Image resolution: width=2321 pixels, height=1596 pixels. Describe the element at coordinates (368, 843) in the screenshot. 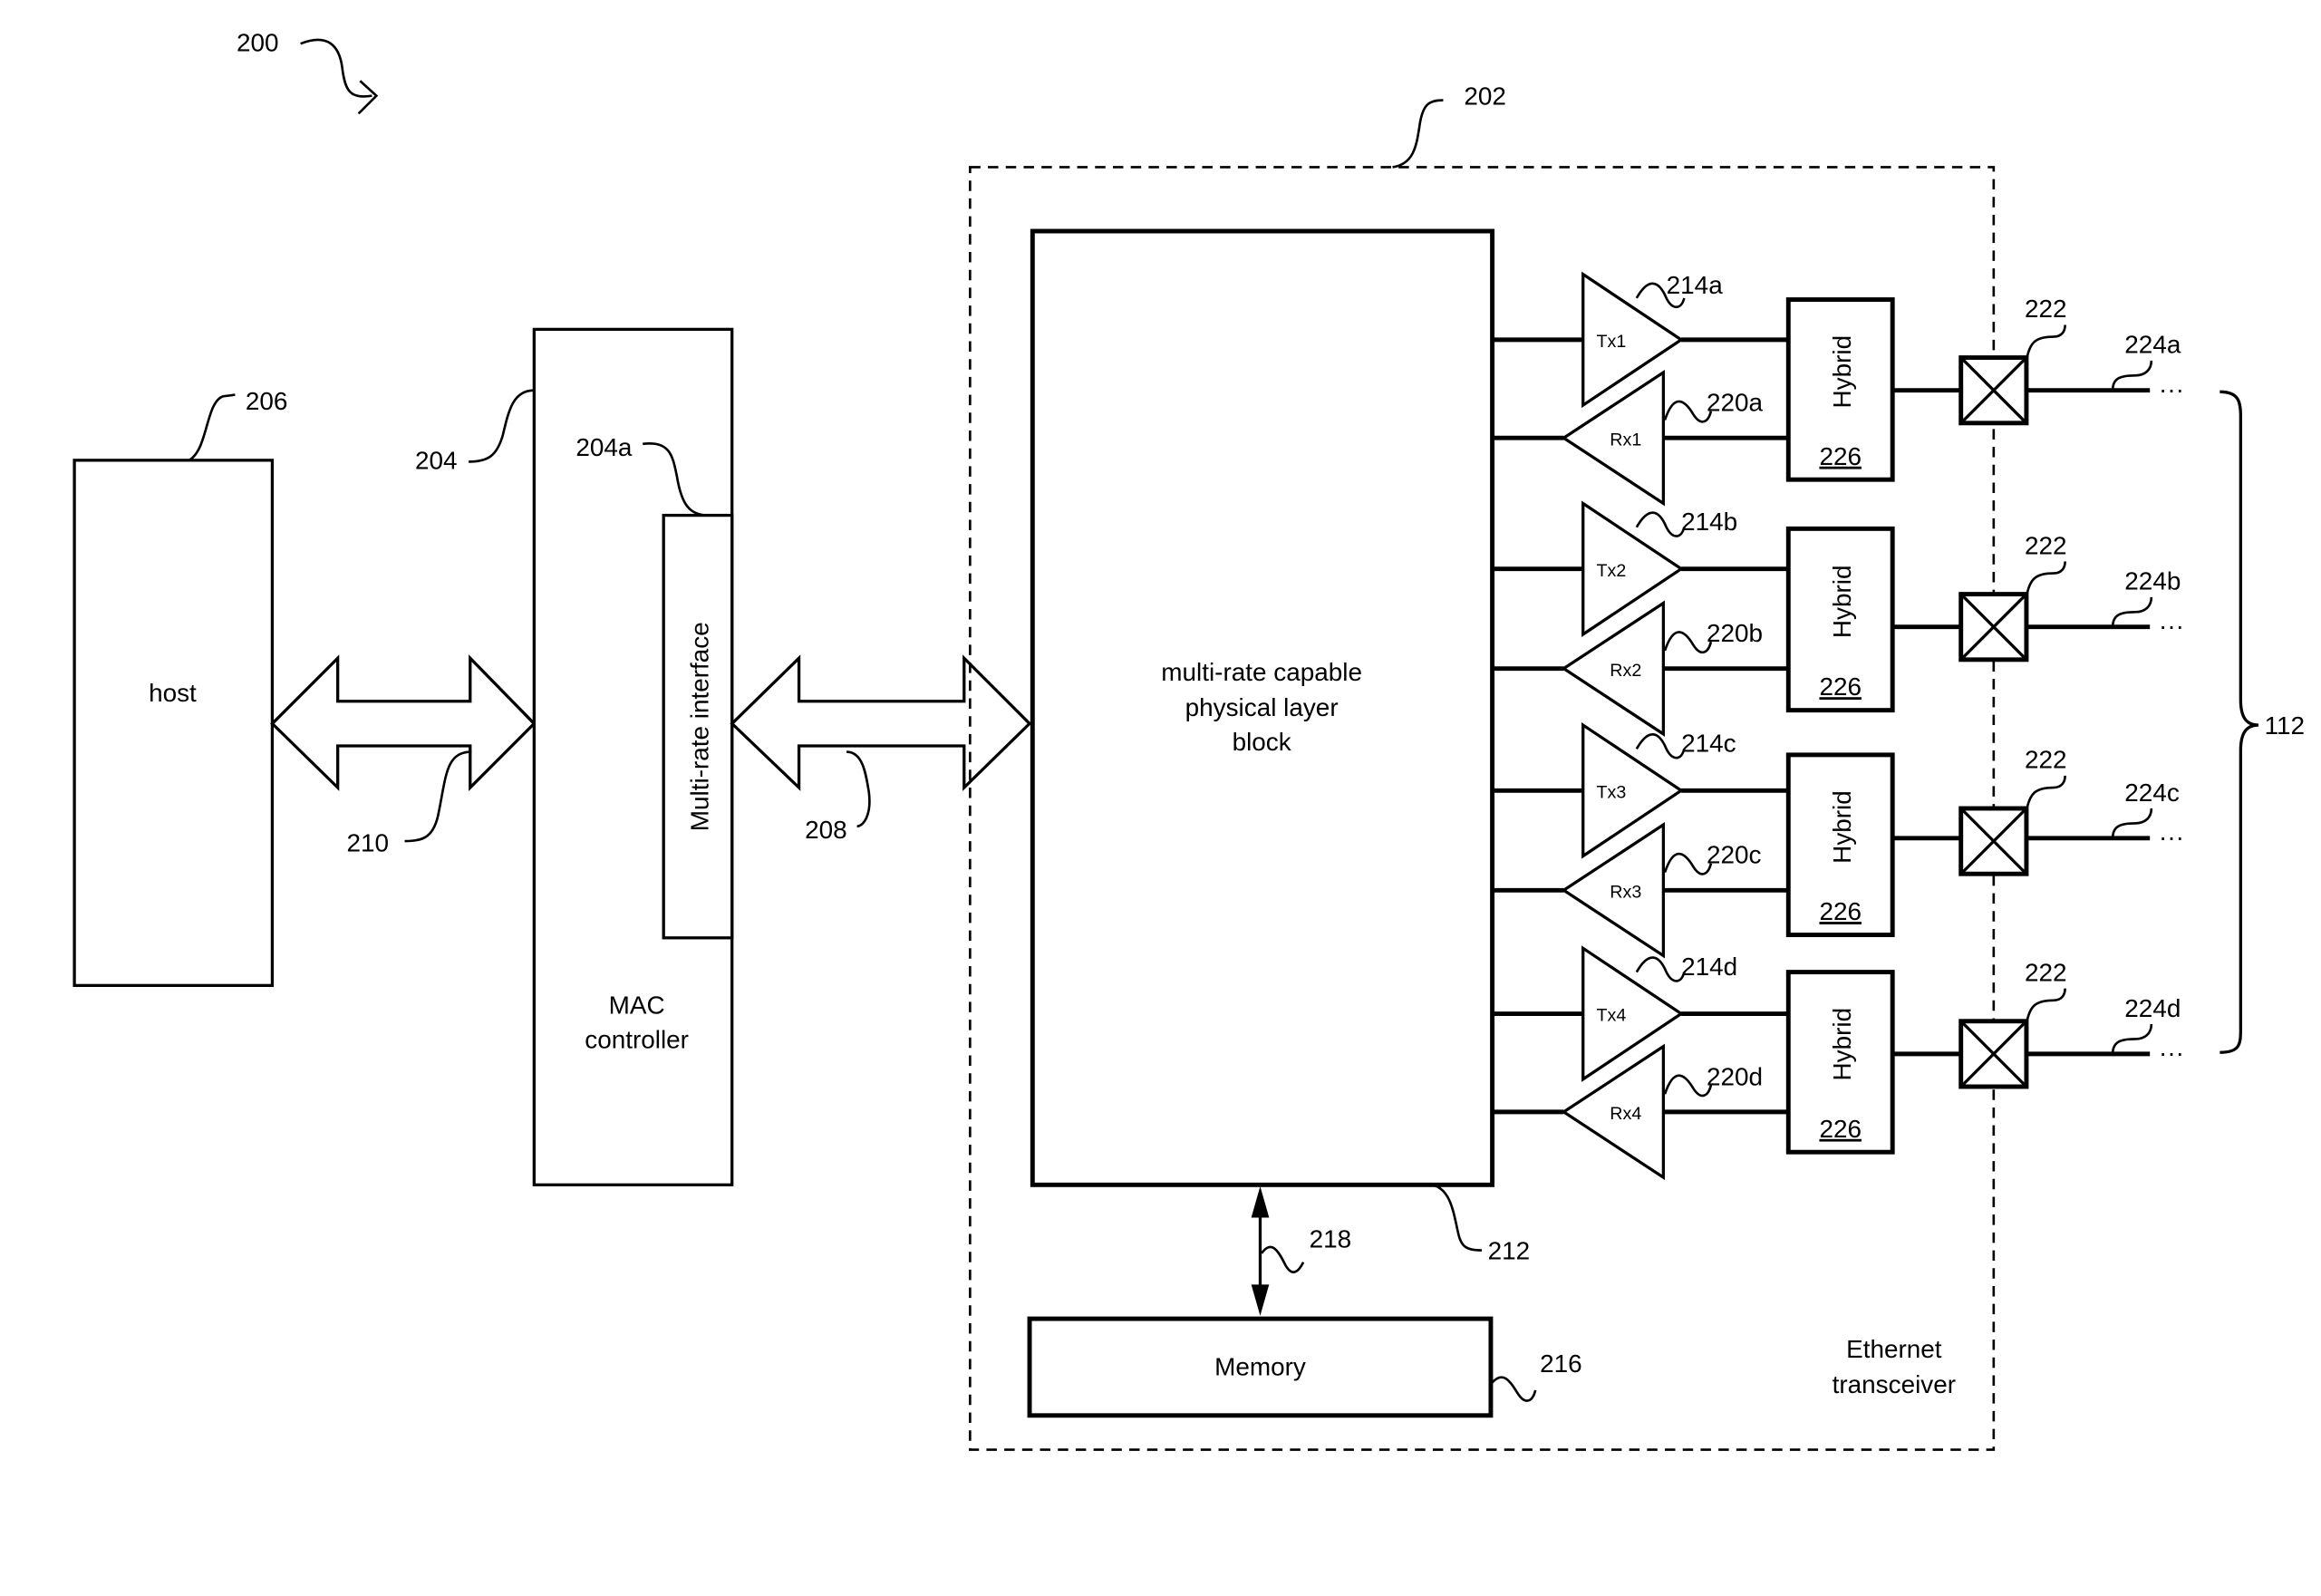

I see `bus-210-ref: 210` at that location.